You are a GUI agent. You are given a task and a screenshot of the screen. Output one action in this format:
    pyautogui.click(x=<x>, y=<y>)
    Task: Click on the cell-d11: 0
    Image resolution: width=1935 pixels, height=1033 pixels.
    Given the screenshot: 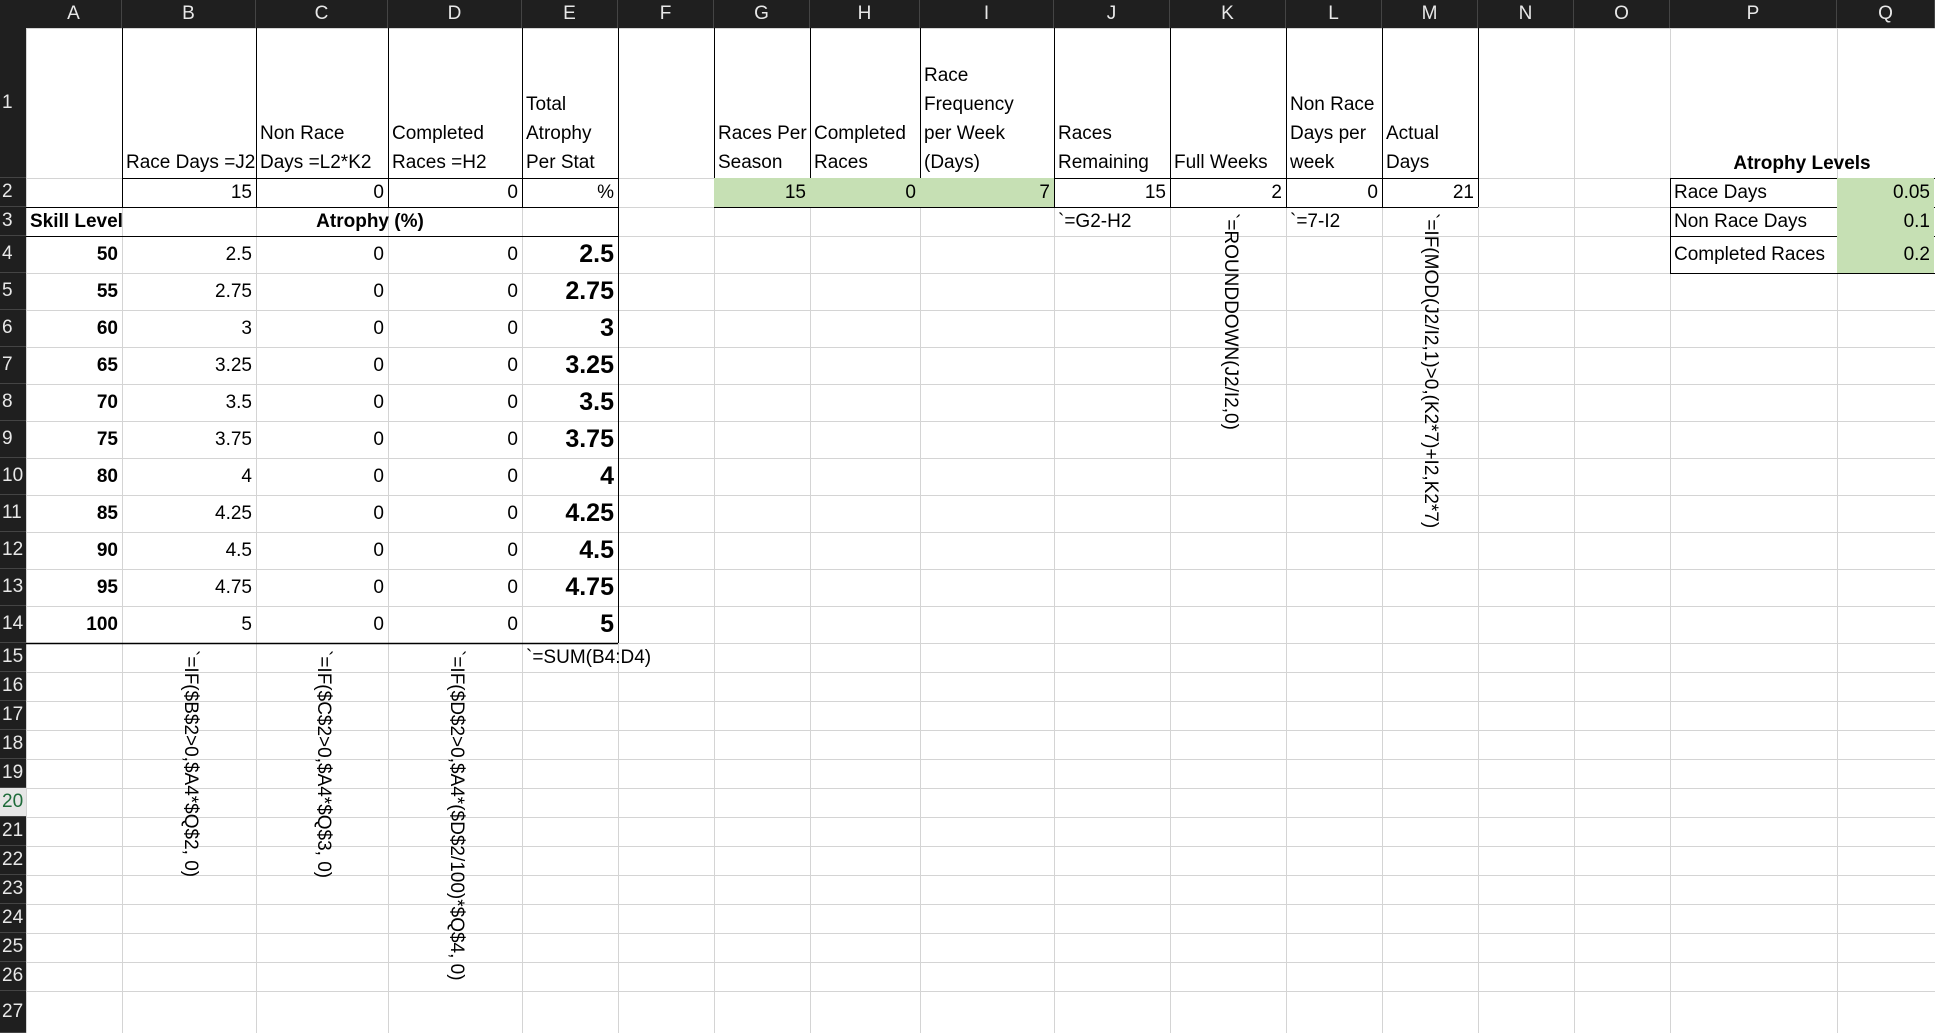 What is the action you would take?
    pyautogui.click(x=455, y=513)
    